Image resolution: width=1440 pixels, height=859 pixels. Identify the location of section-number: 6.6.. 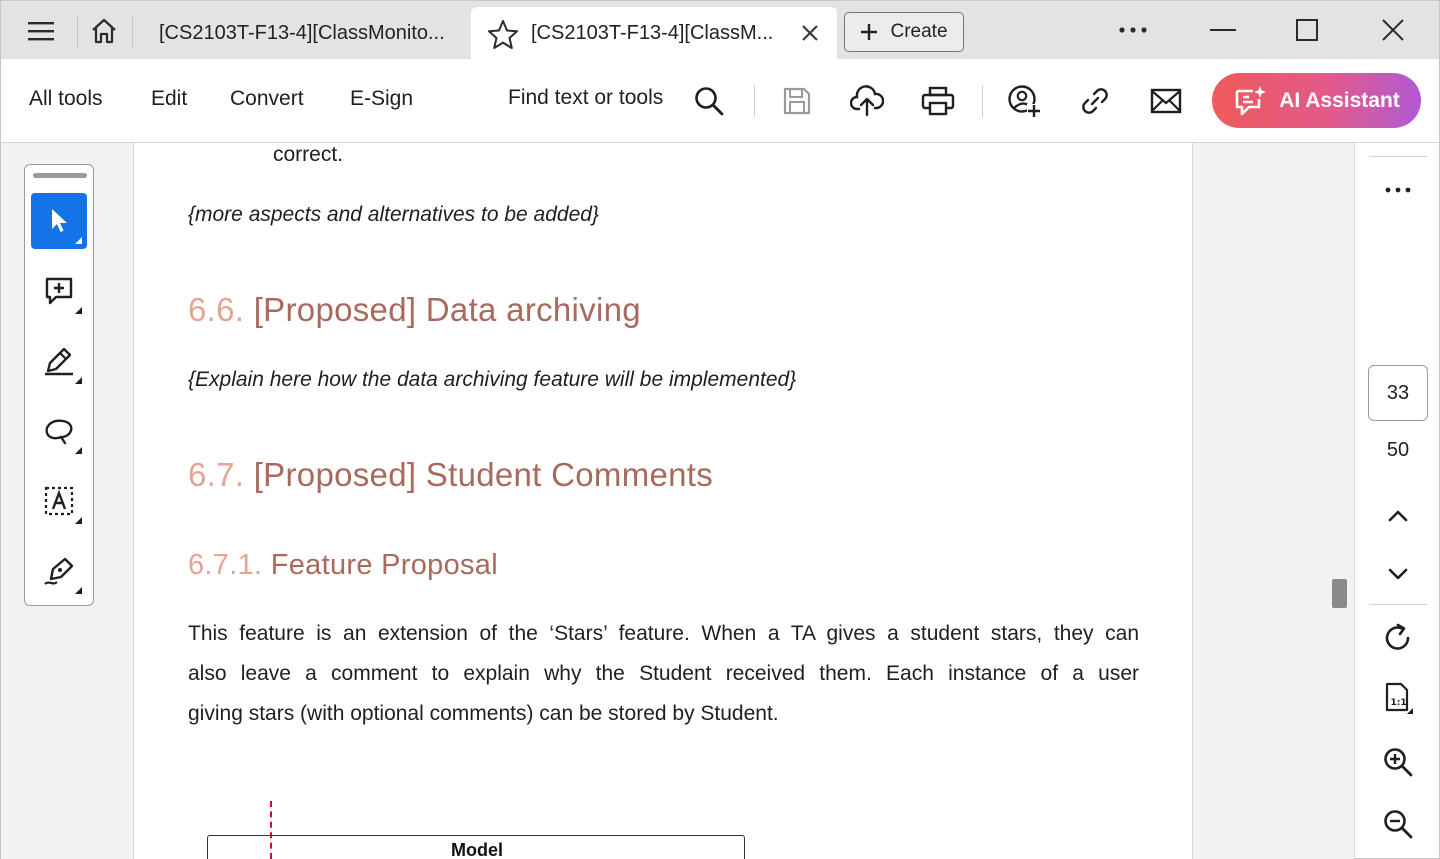
(216, 309).